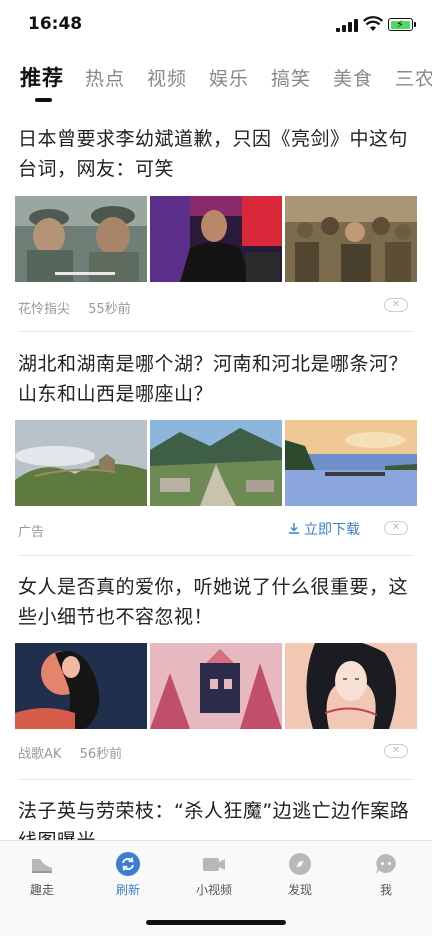  I want to click on tab-recommend: 推荐, so click(42, 77).